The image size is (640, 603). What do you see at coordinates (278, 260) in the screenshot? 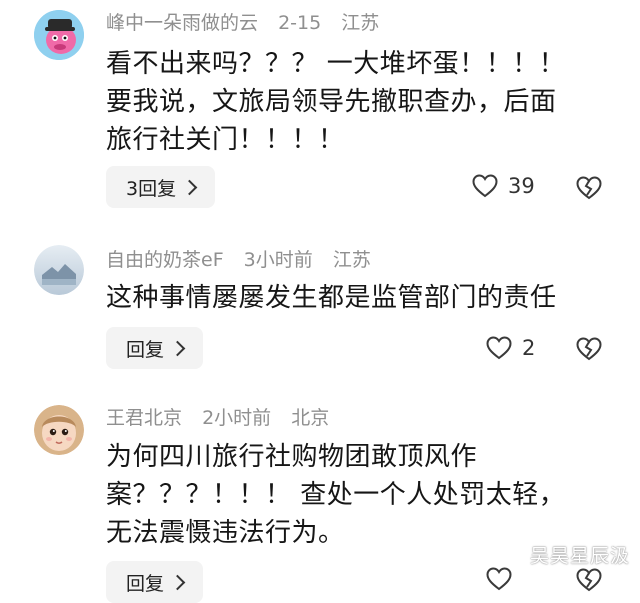
I see `comment-time: 3小时前` at bounding box center [278, 260].